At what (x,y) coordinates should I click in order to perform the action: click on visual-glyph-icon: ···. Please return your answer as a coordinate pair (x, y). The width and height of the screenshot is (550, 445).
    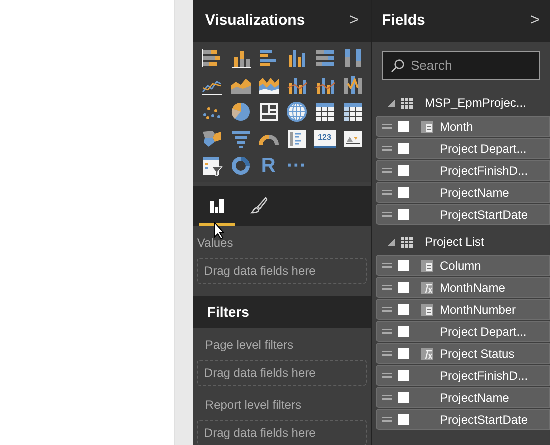
    Looking at the image, I should click on (297, 166).